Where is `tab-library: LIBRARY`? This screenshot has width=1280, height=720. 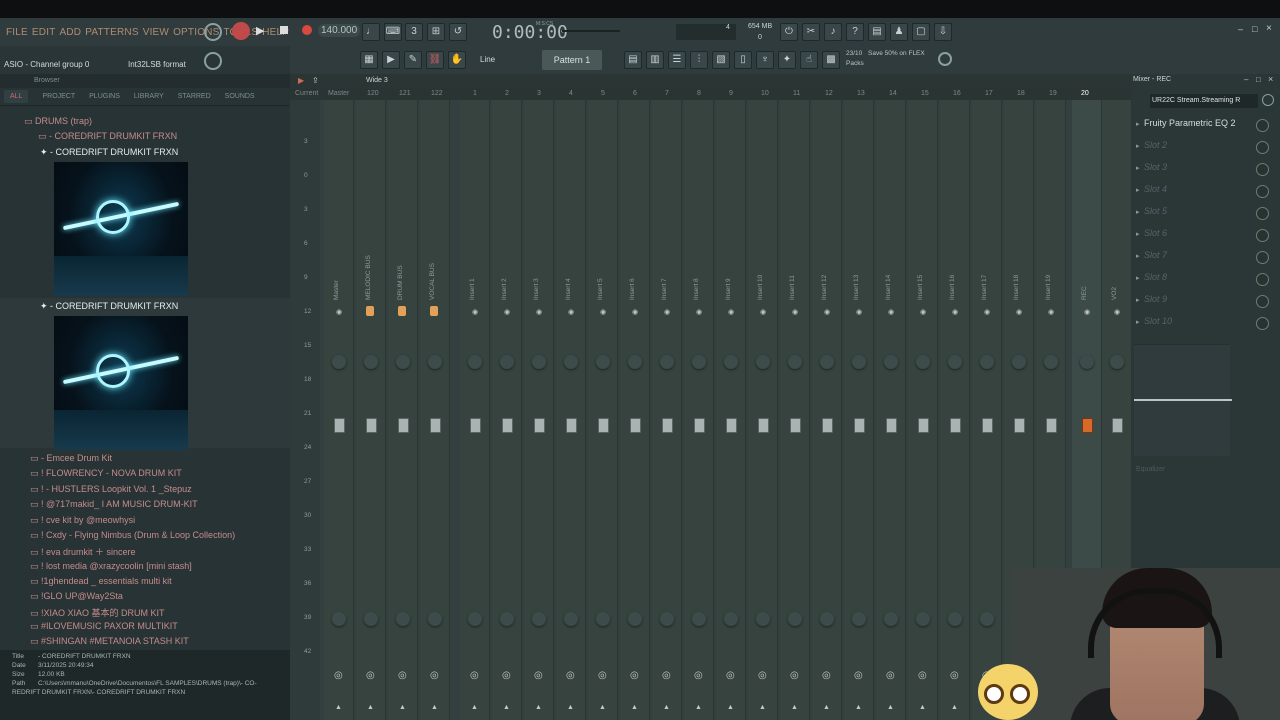 tab-library: LIBRARY is located at coordinates (149, 96).